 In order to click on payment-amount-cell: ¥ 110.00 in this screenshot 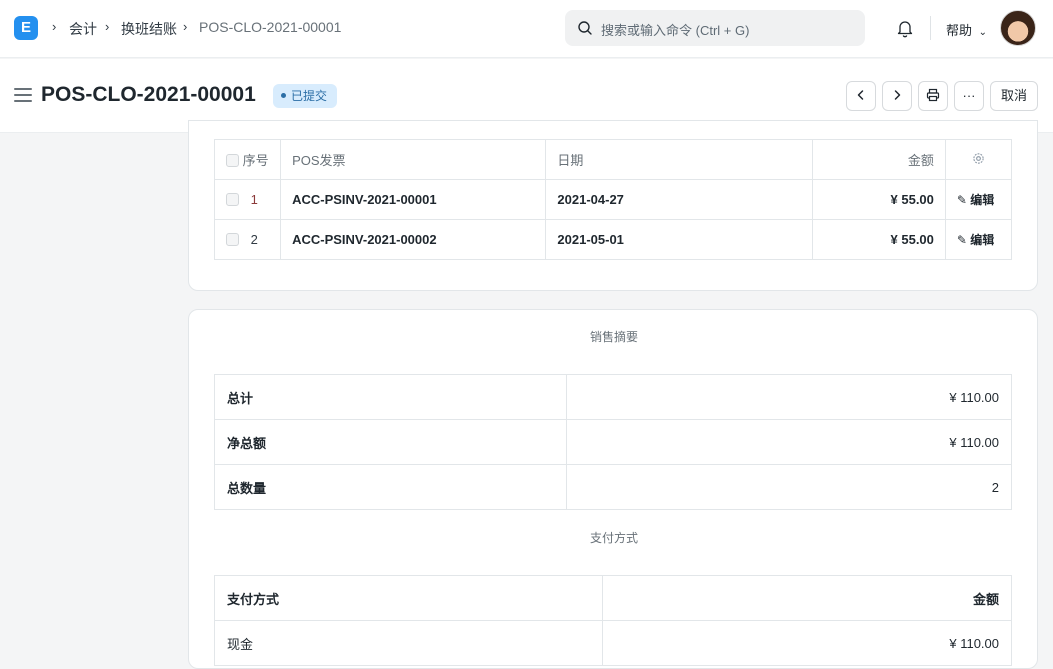, I will do `click(807, 643)`.